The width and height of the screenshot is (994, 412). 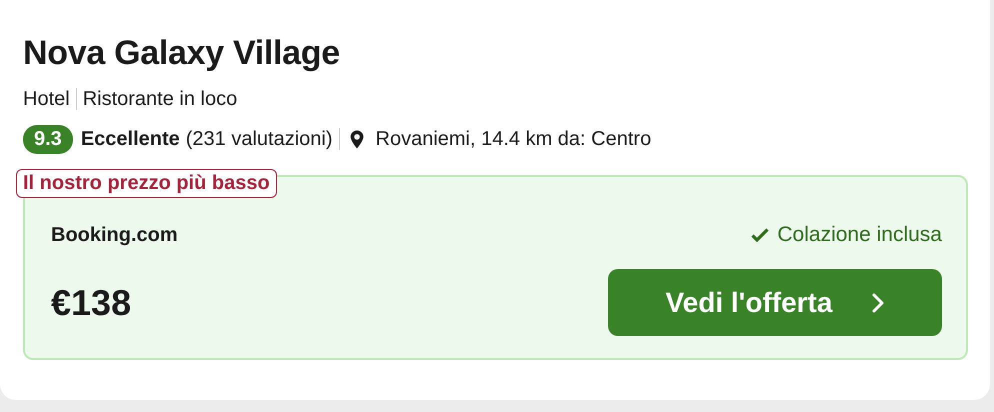 I want to click on map-pin-icon, so click(x=357, y=139).